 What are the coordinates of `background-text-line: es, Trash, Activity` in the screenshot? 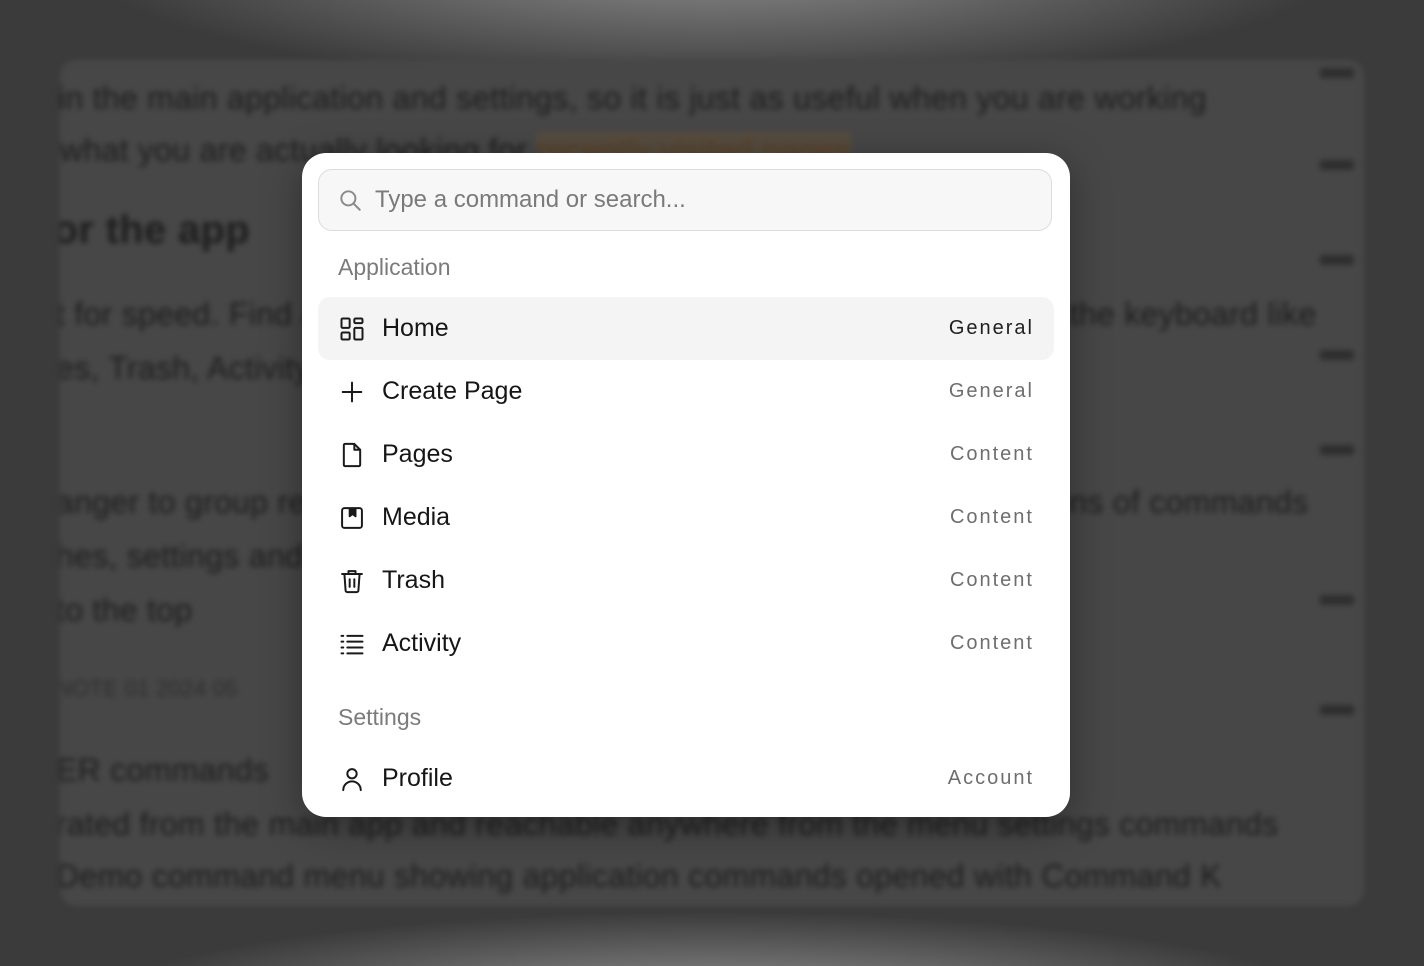 It's located at (185, 368).